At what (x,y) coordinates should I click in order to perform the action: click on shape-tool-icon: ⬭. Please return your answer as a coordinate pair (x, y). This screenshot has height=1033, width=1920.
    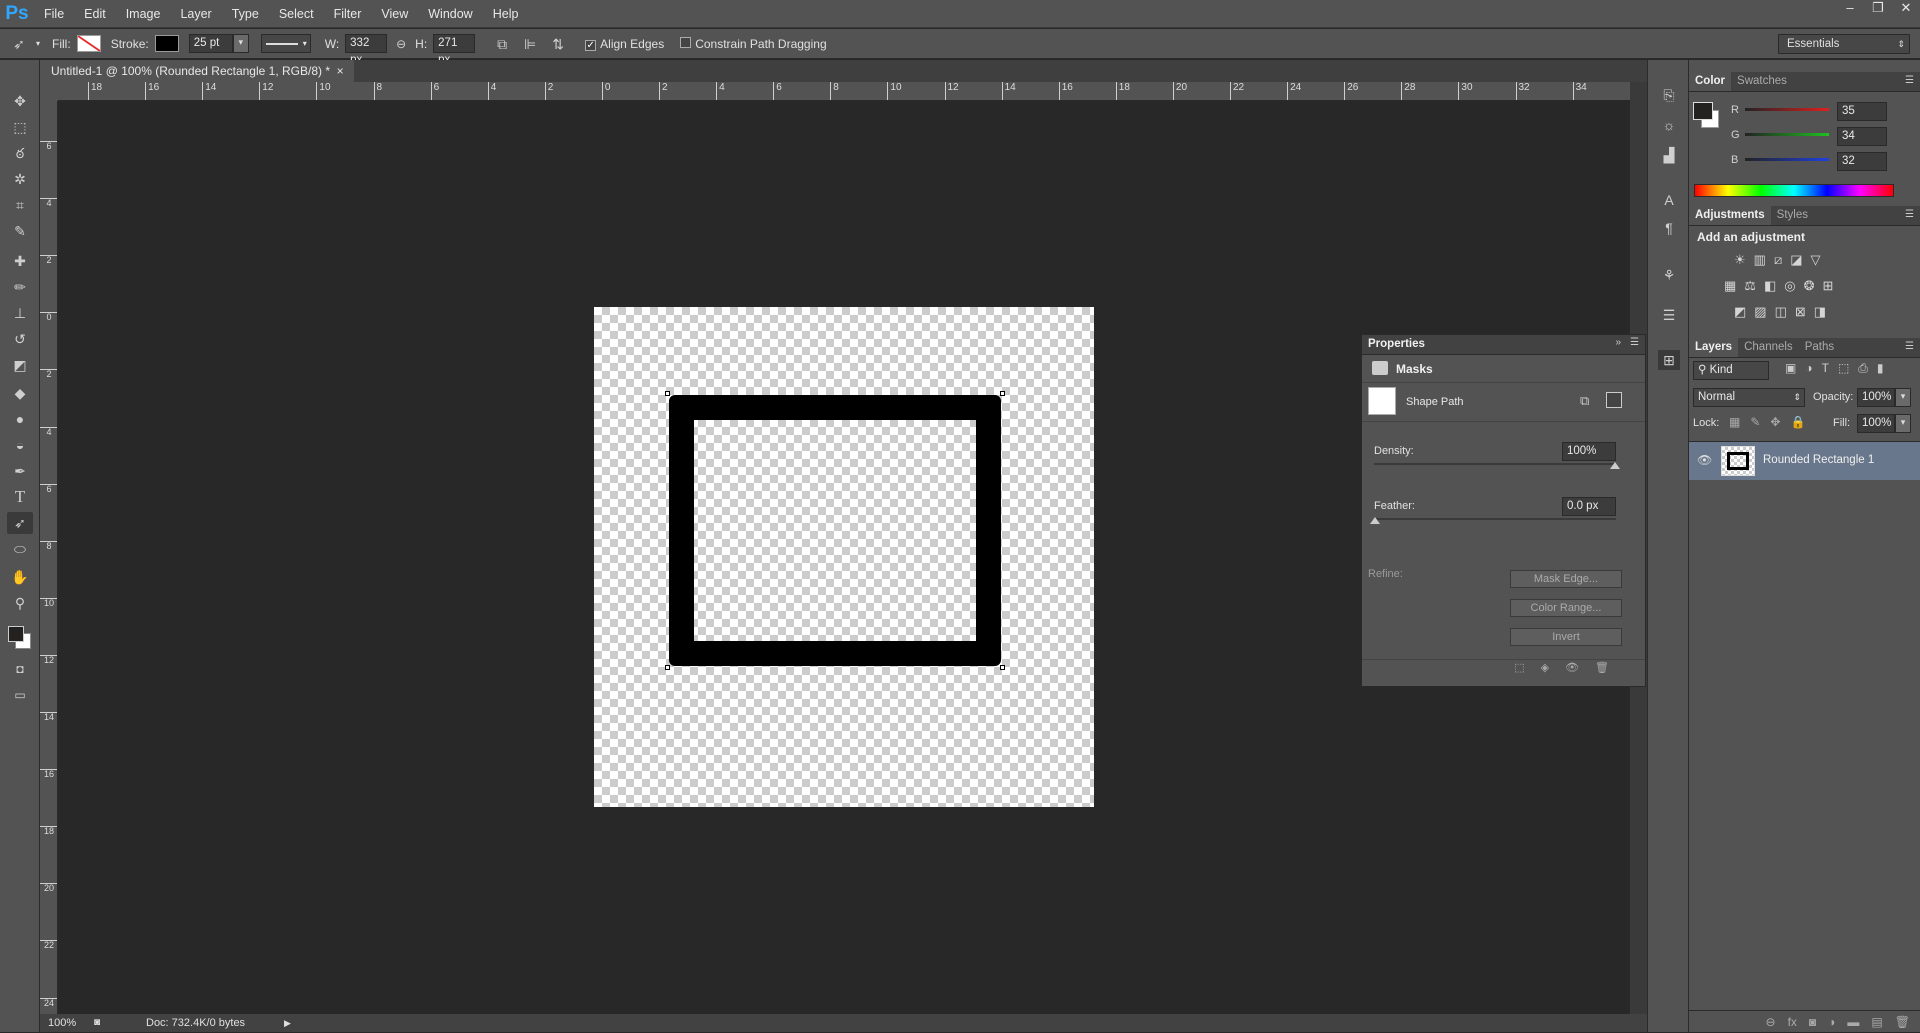
    Looking at the image, I should click on (20, 549).